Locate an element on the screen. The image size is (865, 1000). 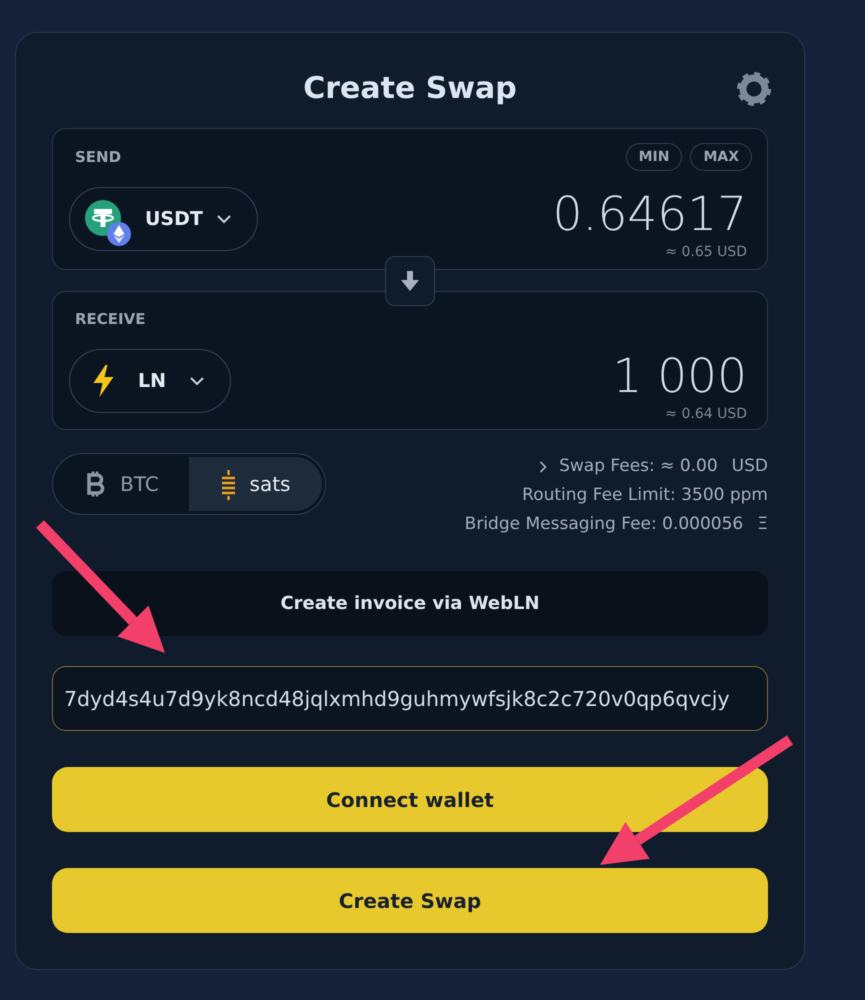
webln-invoice-button: Create invoice via WebLN is located at coordinates (410, 603).